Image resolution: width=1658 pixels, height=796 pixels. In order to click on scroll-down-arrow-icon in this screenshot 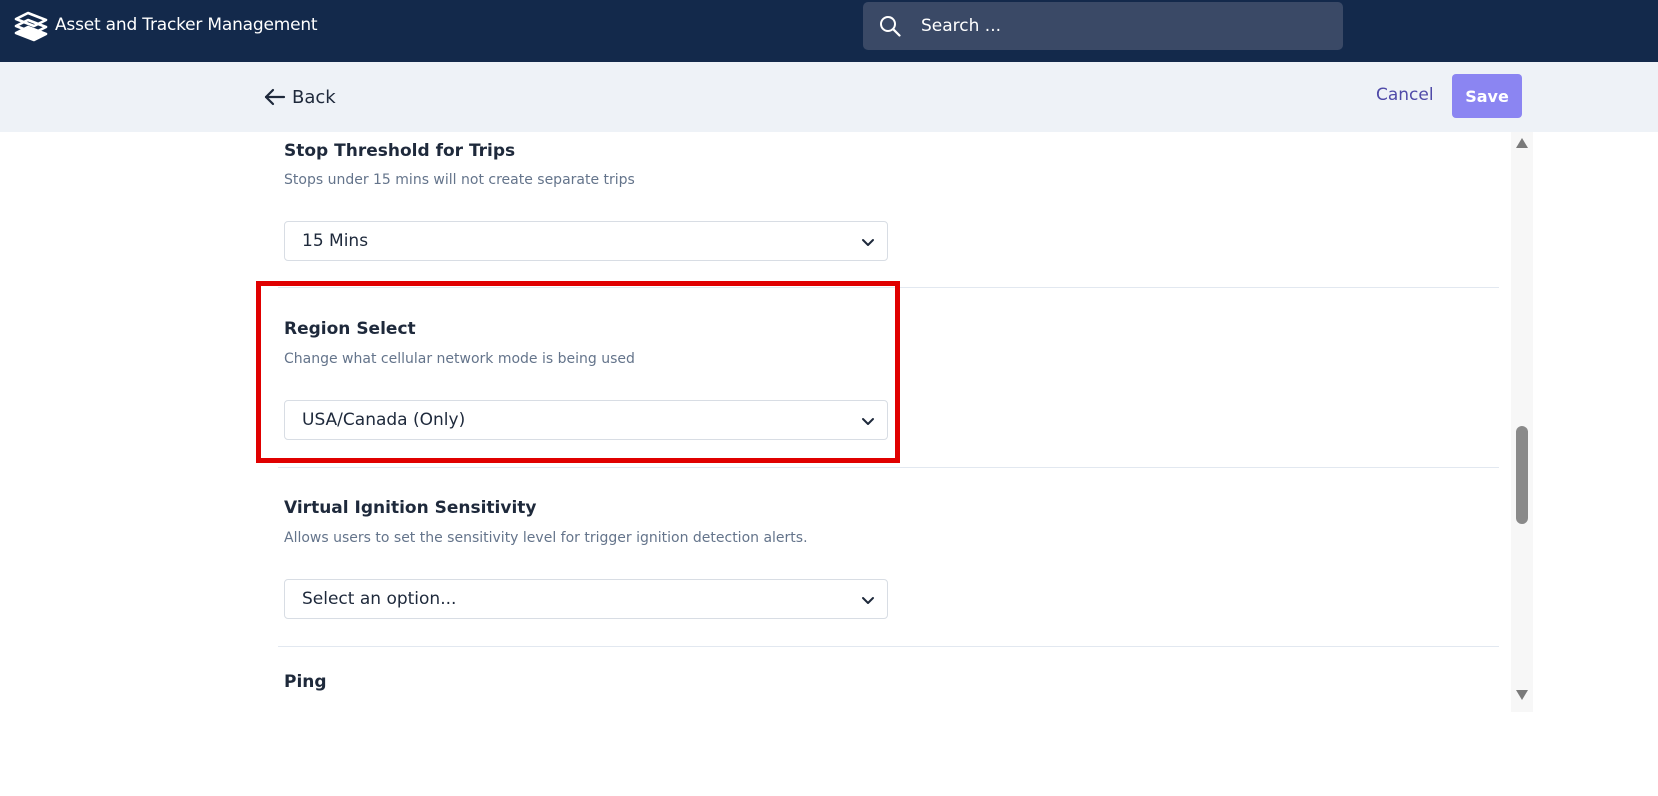, I will do `click(1522, 695)`.